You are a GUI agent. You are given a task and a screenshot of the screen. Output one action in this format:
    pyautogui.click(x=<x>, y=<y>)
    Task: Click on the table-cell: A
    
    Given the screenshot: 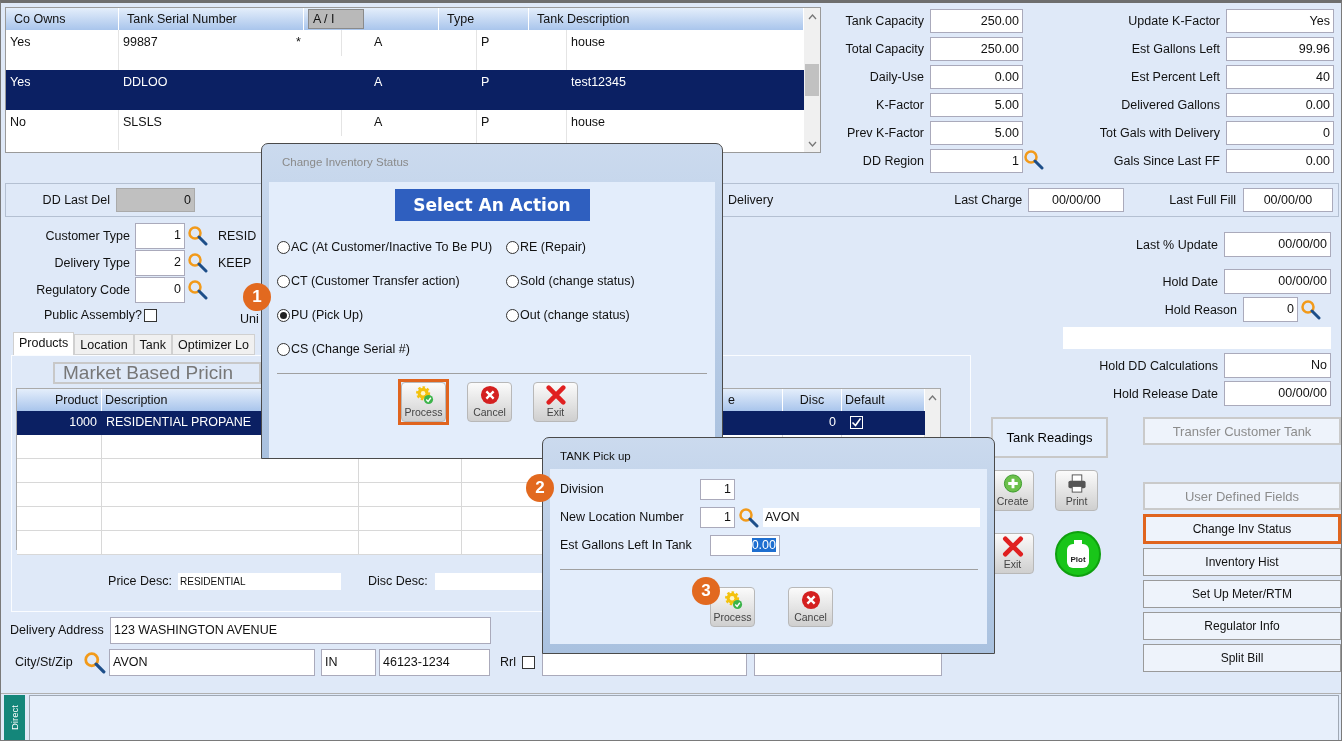 What is the action you would take?
    pyautogui.click(x=409, y=90)
    